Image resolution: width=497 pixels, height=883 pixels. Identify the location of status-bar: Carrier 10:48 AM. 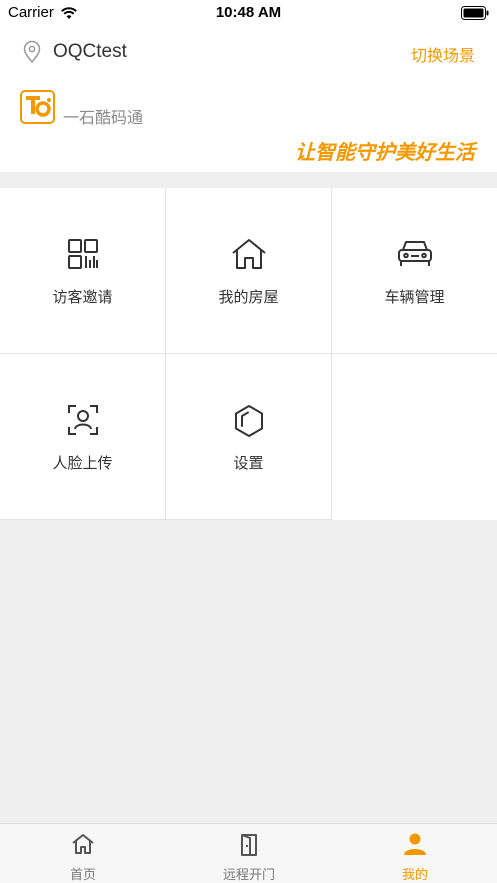
(248, 13).